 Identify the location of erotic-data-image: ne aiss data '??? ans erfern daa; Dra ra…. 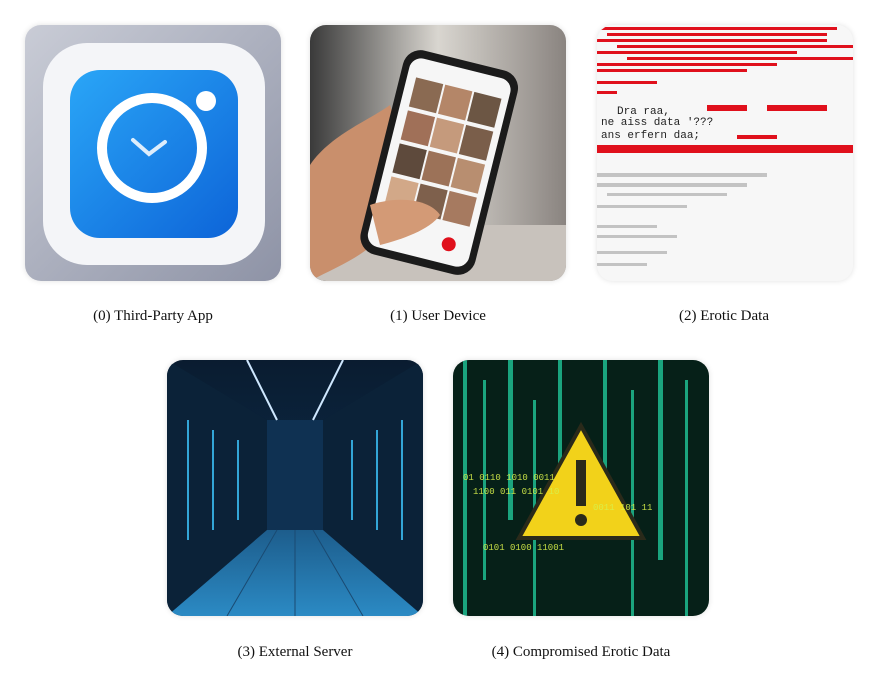
(725, 153).